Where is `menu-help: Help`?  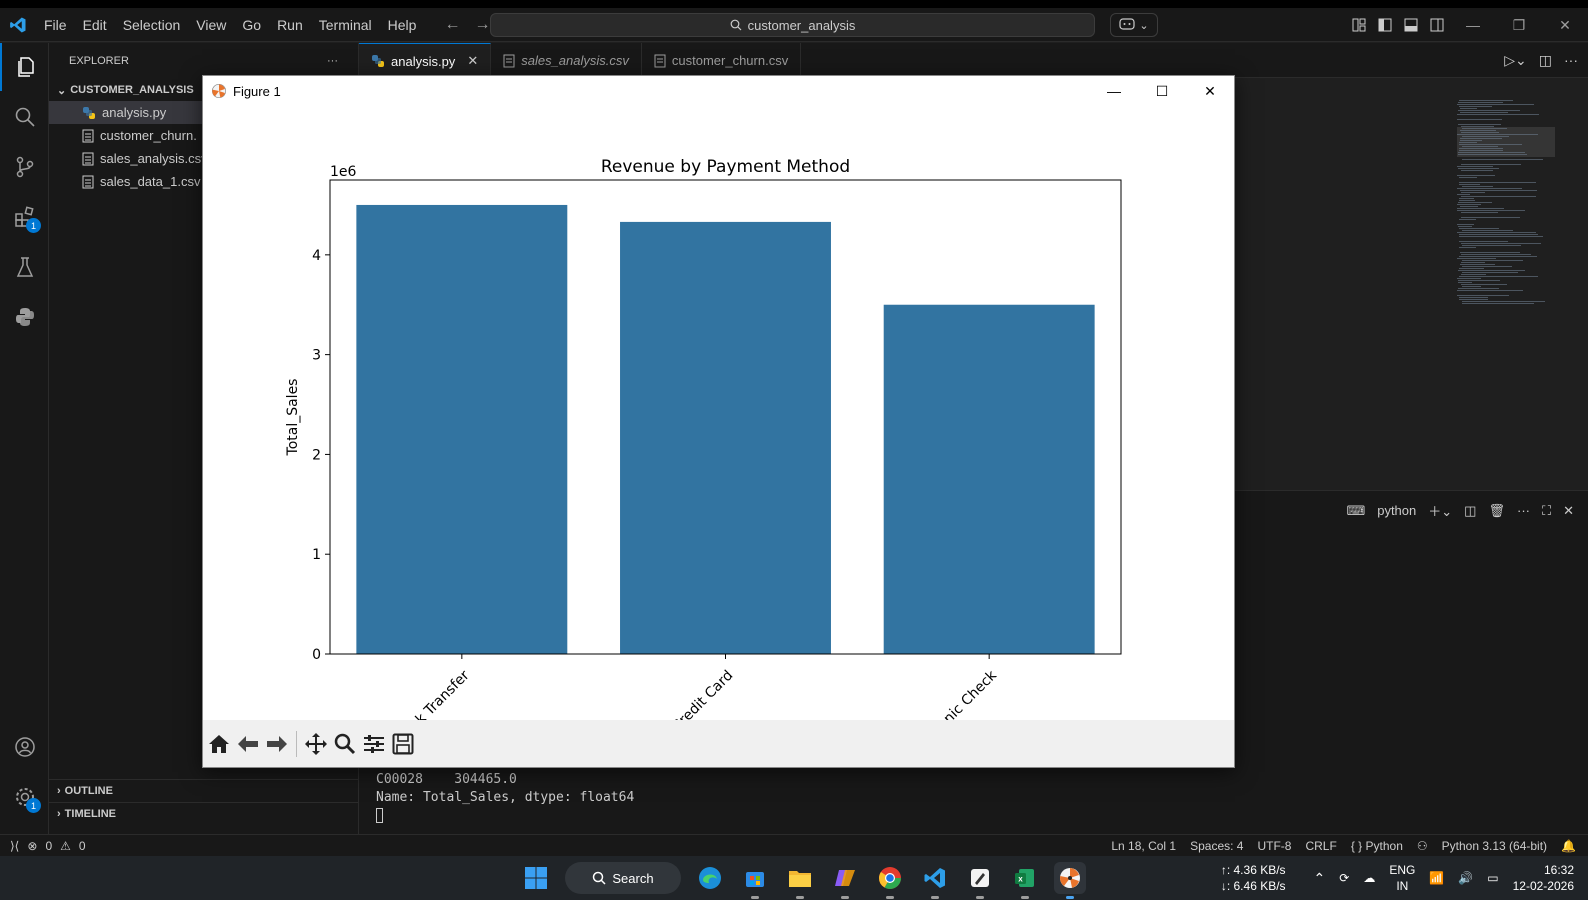
menu-help: Help is located at coordinates (402, 25).